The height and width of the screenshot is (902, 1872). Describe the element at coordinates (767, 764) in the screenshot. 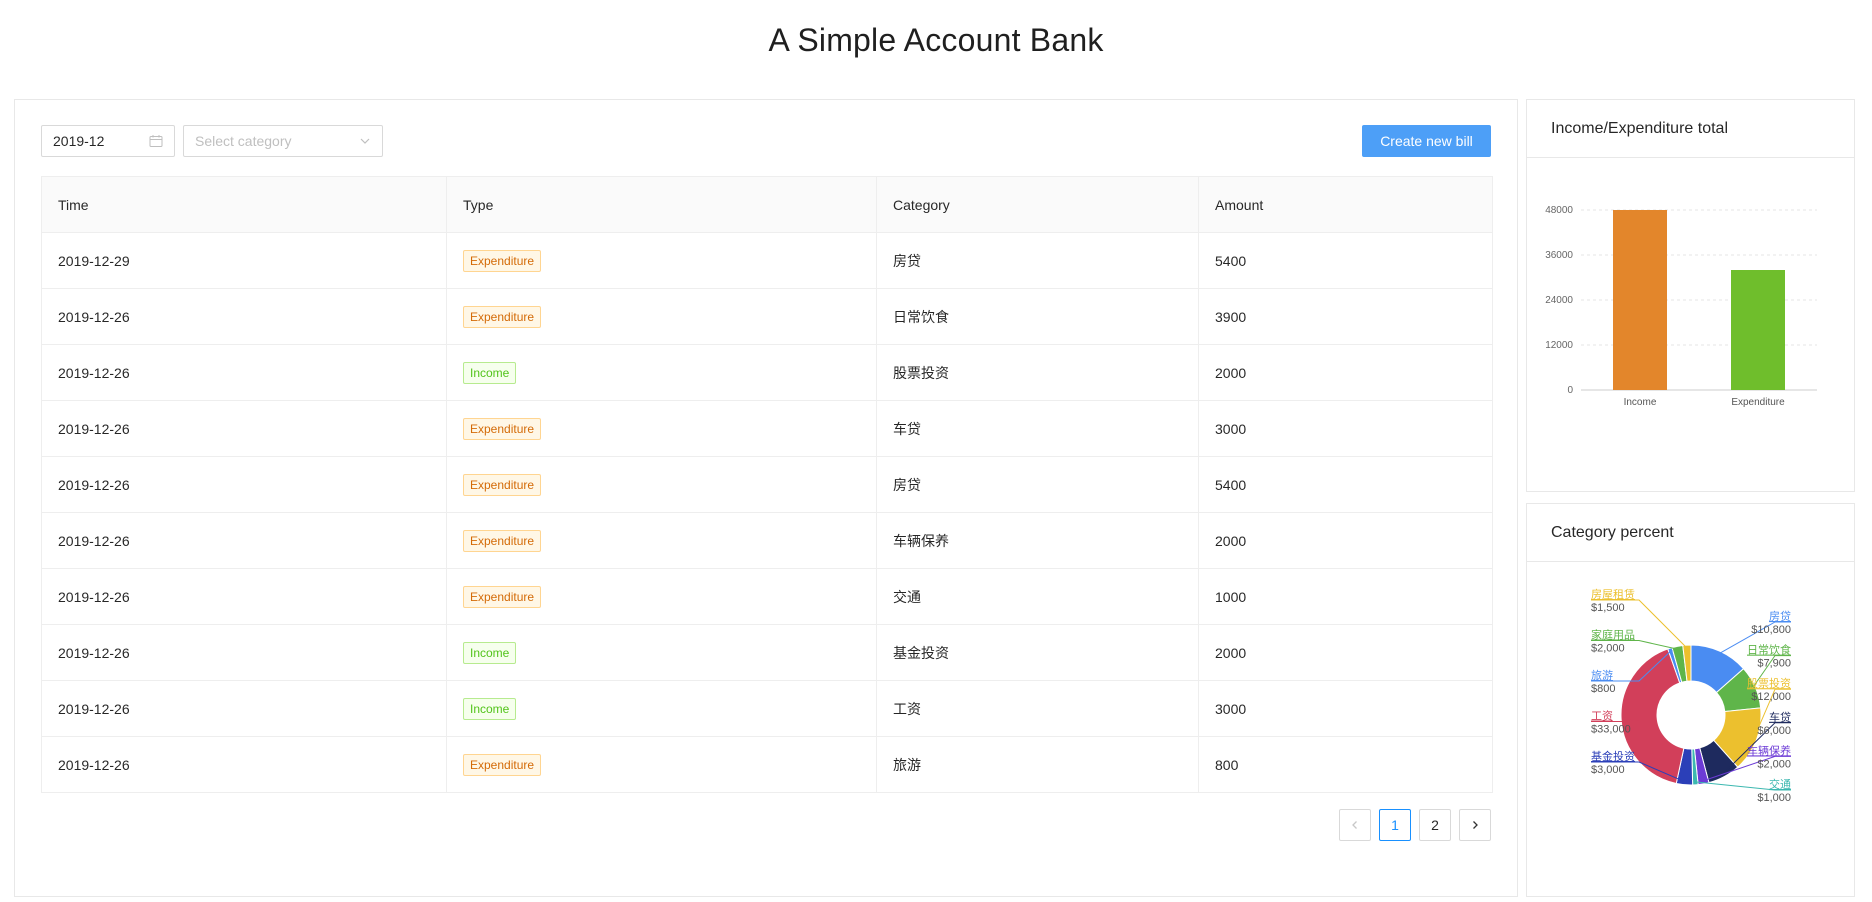

I see `table-row: 2019-12-26 Expenditure 旅游 800` at that location.